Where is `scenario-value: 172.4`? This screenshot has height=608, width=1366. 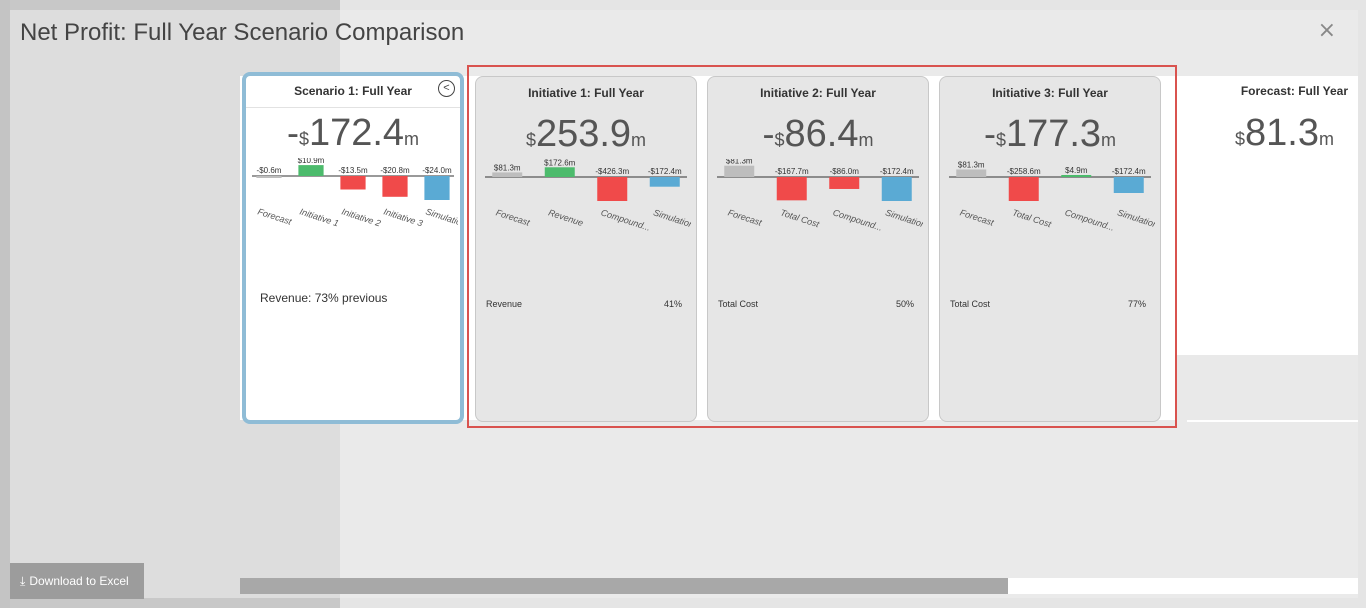 scenario-value: 172.4 is located at coordinates (356, 133).